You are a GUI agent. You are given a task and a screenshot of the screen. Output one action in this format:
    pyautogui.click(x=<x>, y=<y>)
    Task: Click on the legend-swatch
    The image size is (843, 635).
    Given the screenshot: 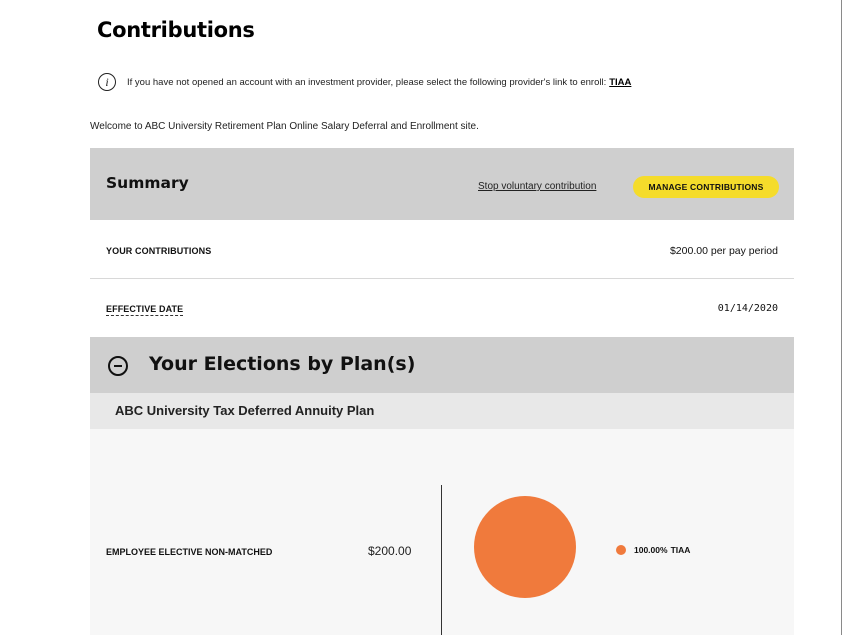 What is the action you would take?
    pyautogui.click(x=621, y=550)
    